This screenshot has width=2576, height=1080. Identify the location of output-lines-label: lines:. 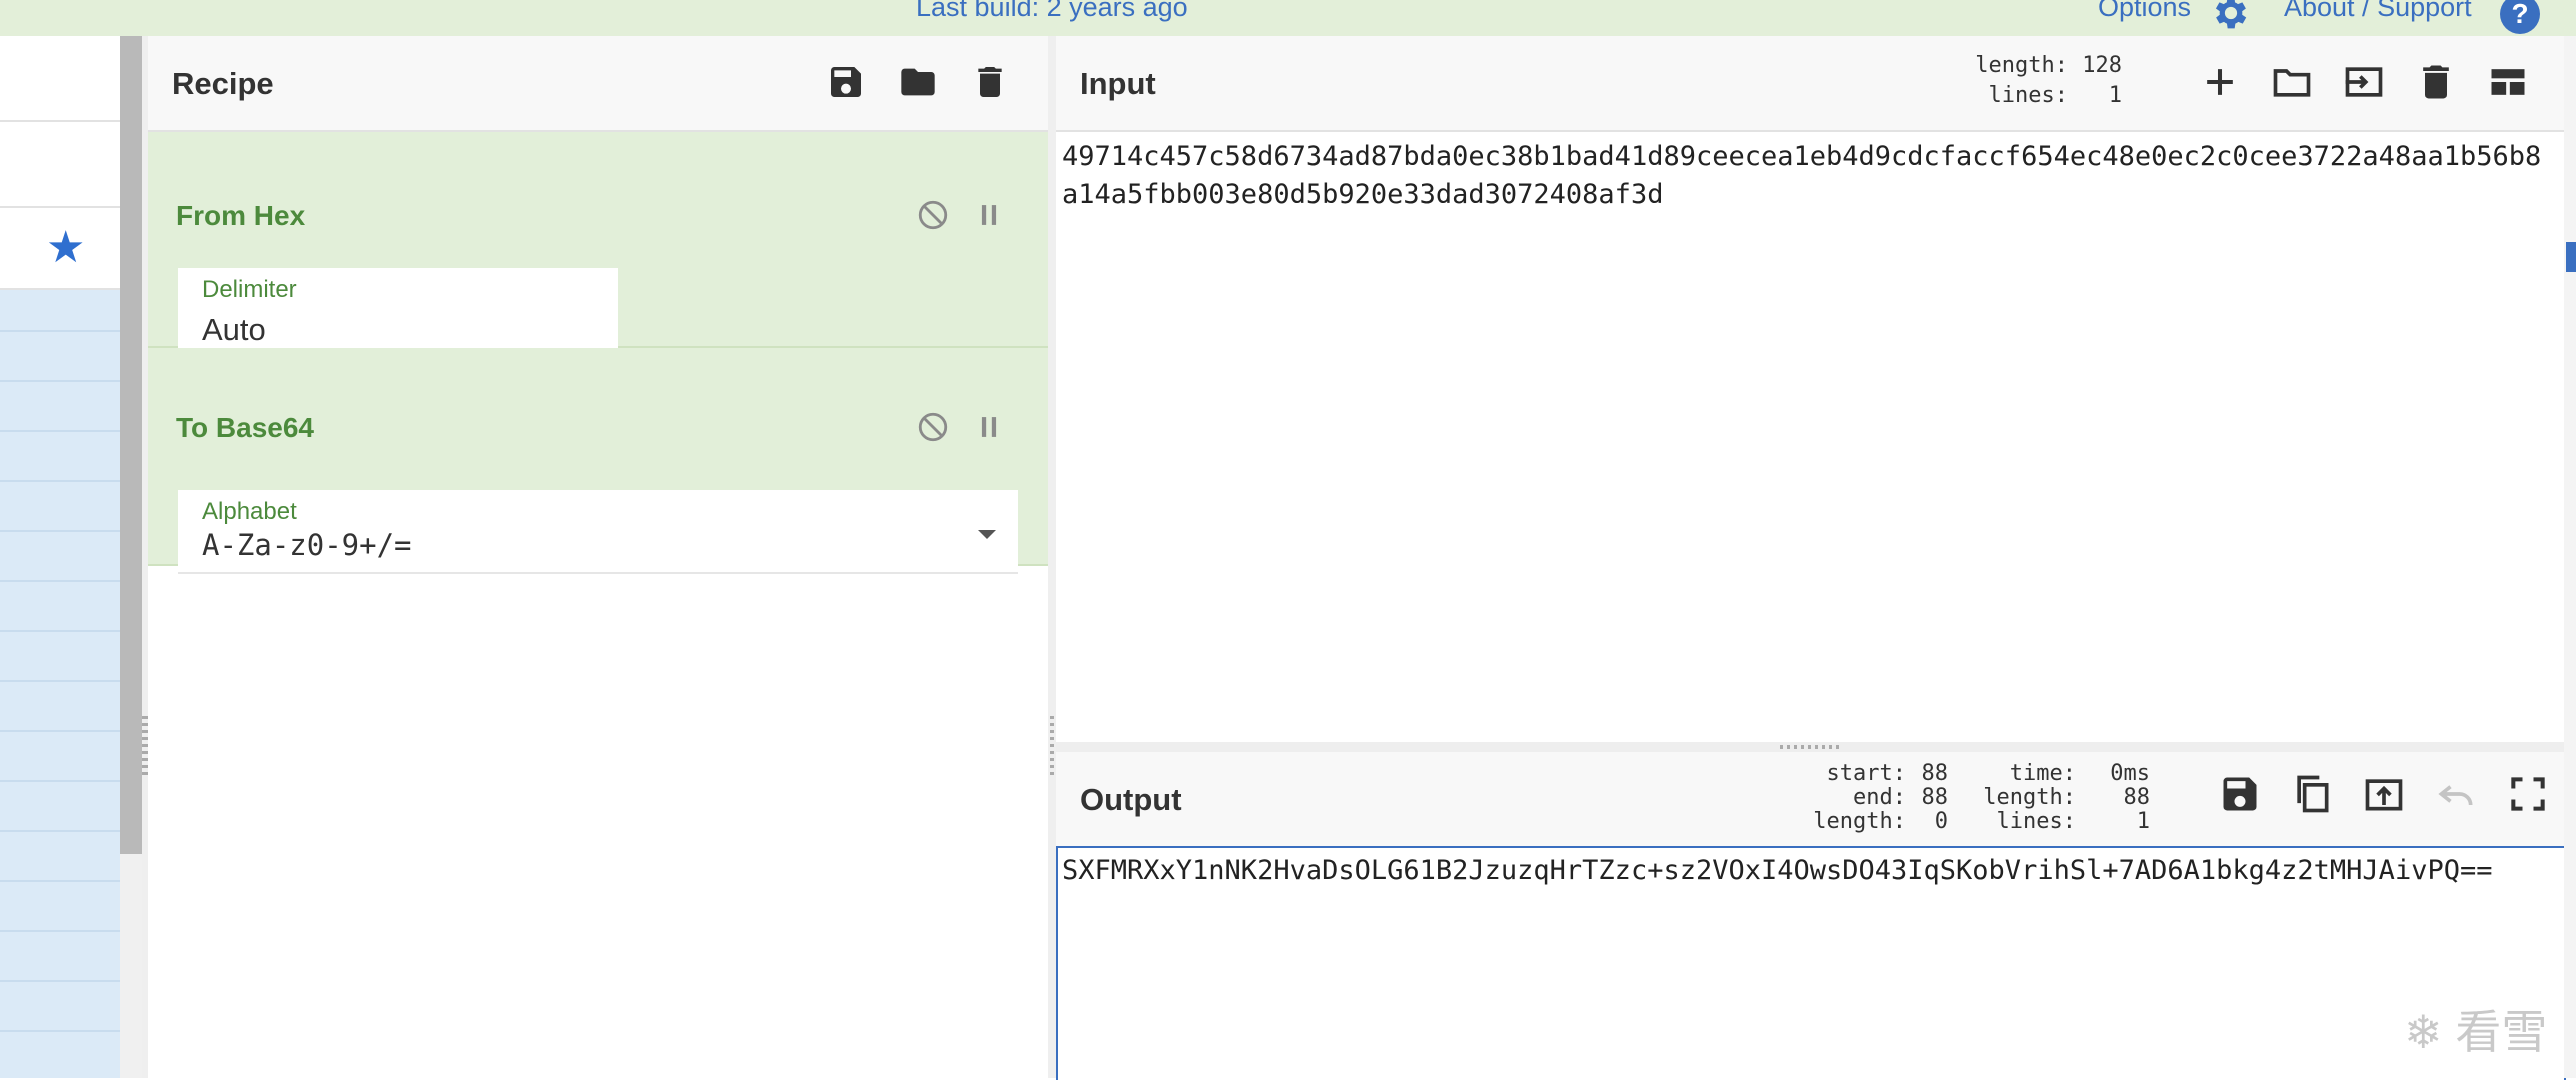
(2036, 821).